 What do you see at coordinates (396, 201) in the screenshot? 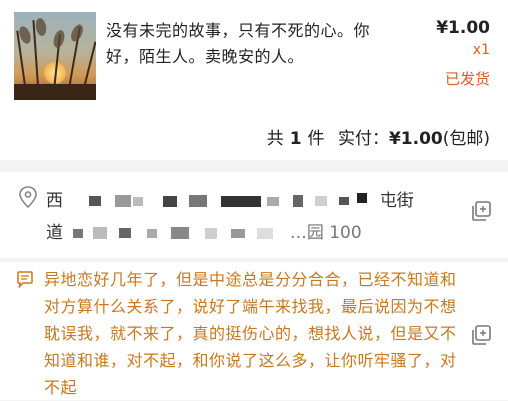
I see `address-line-1-end: 屯街` at bounding box center [396, 201].